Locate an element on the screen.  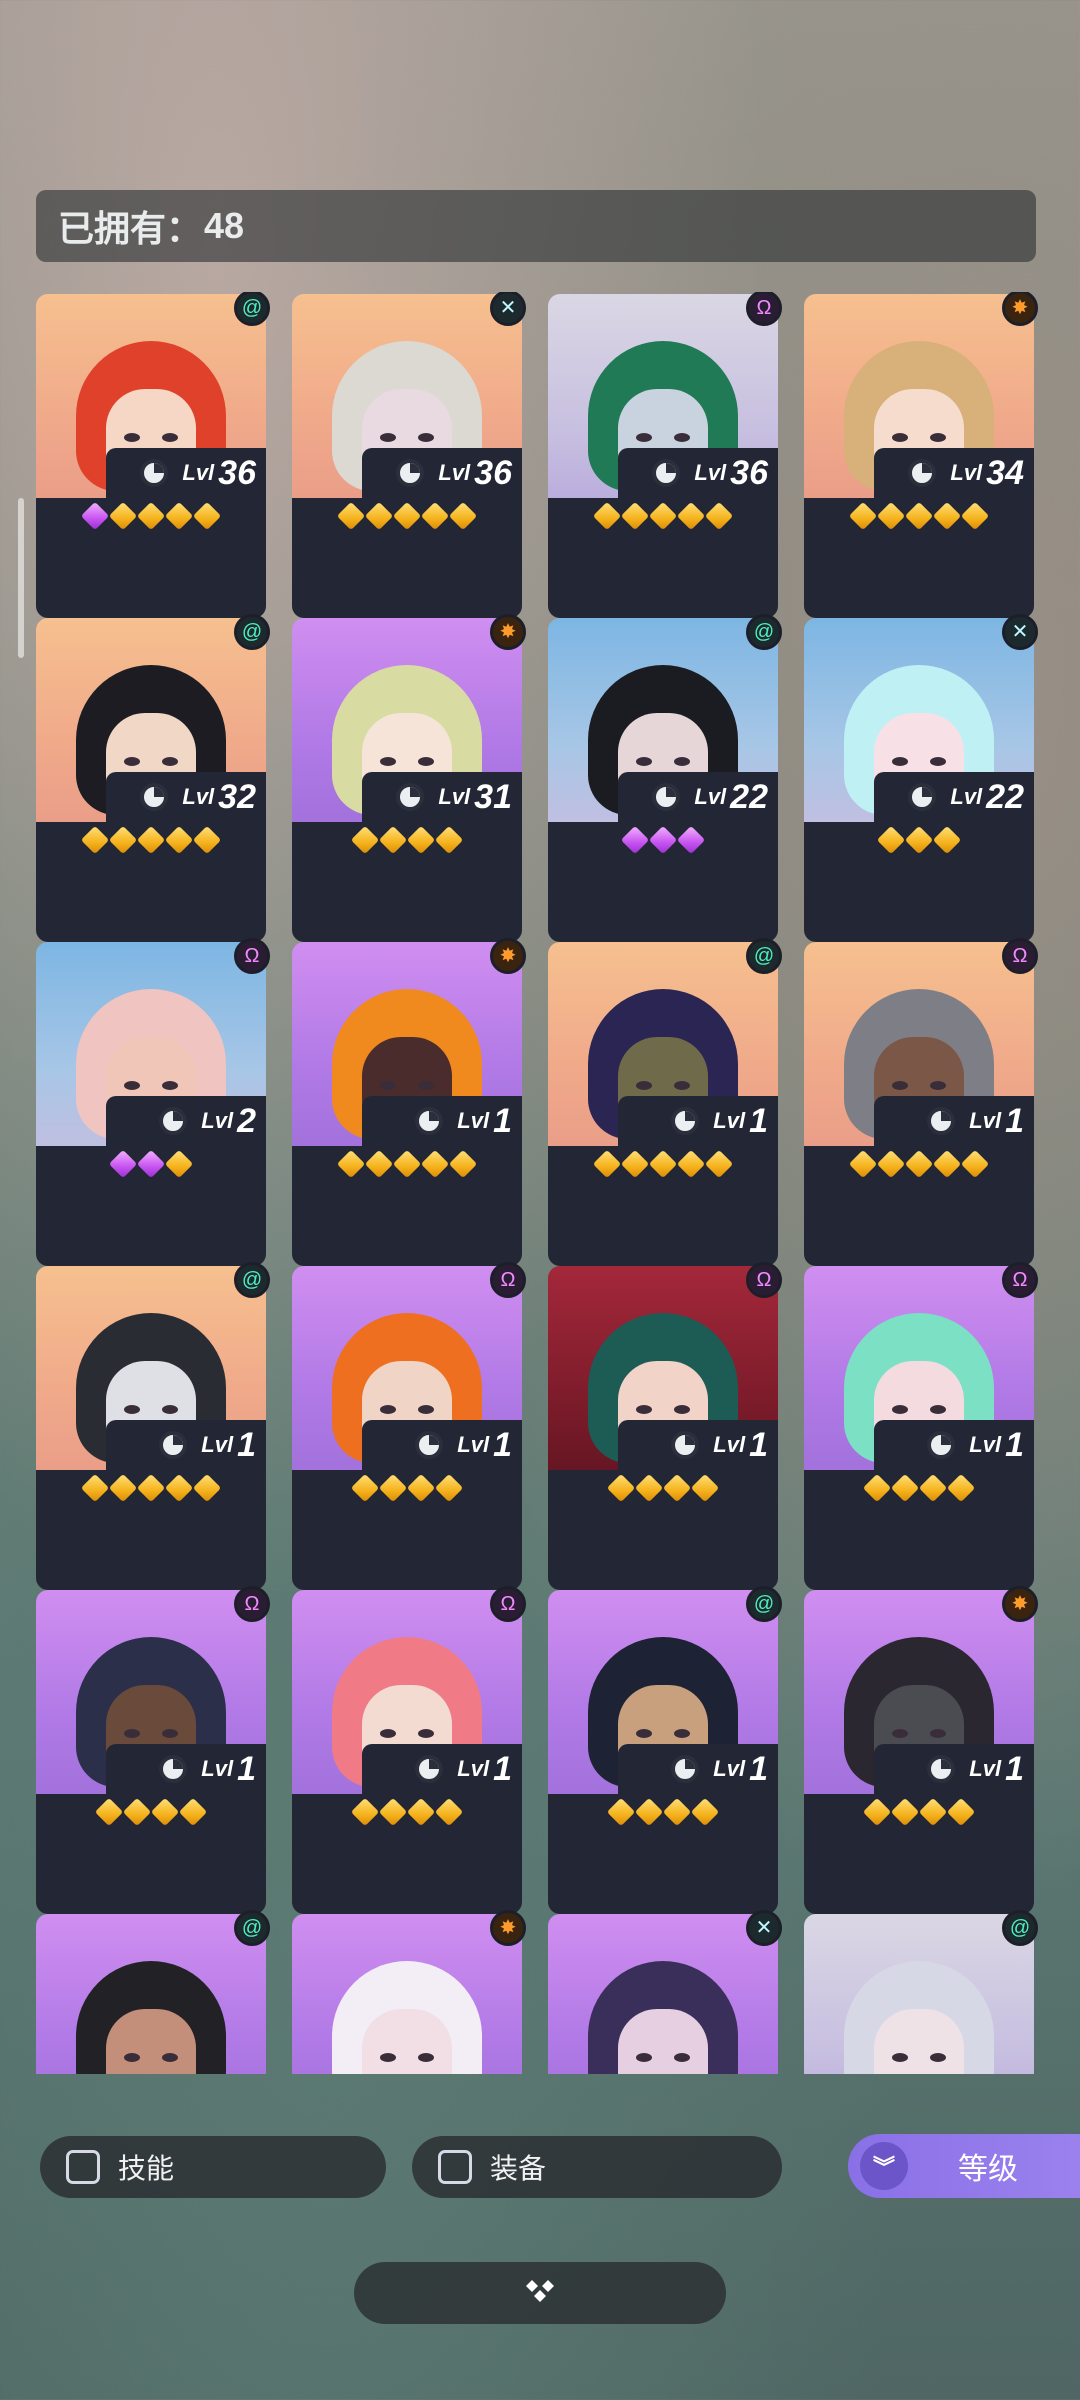
hero-card: ✕ Lvl 22 is located at coordinates (921, 778).